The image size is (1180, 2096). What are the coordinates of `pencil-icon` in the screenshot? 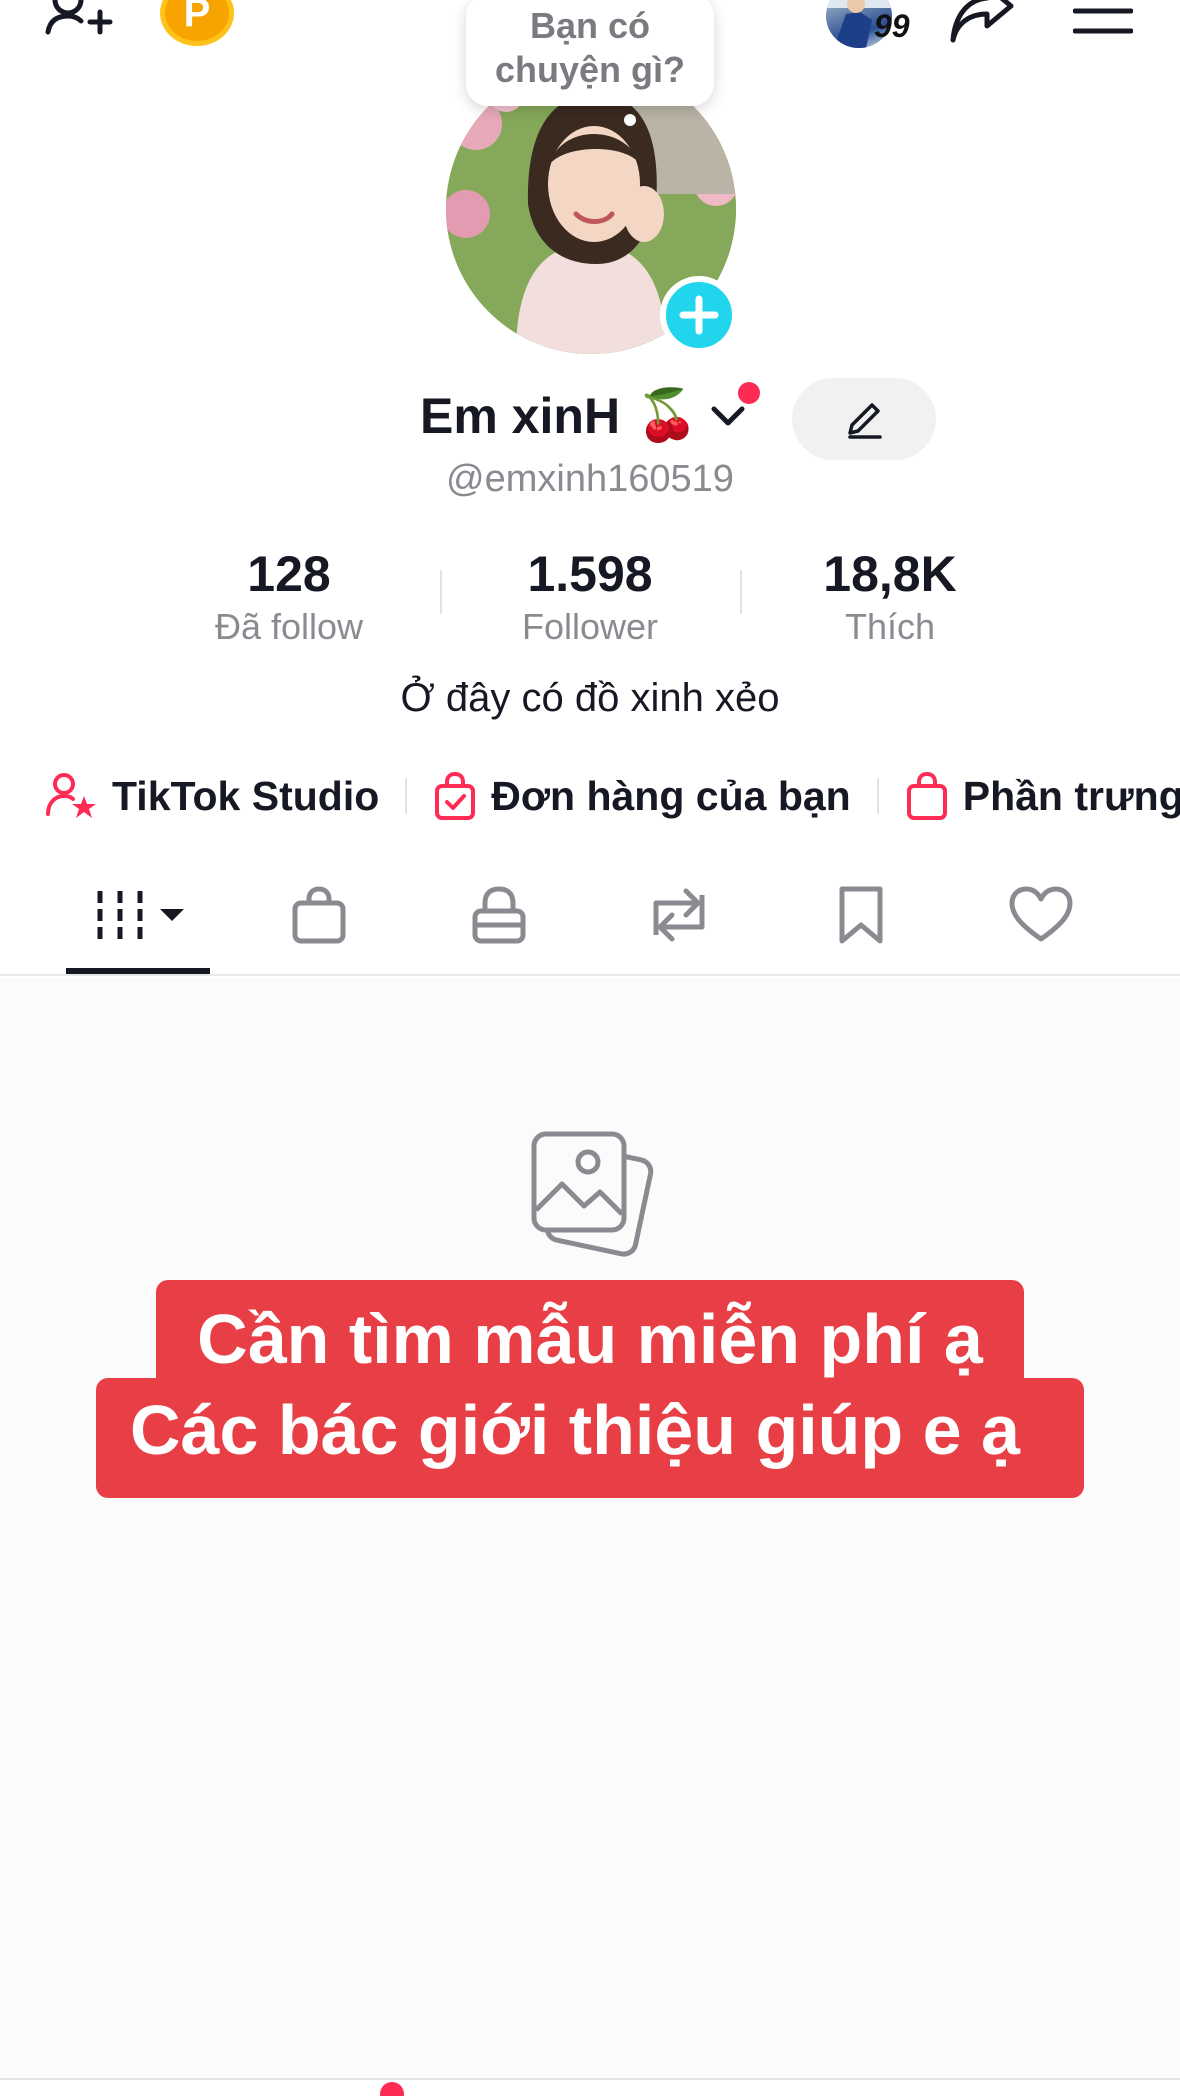 It's located at (865, 421).